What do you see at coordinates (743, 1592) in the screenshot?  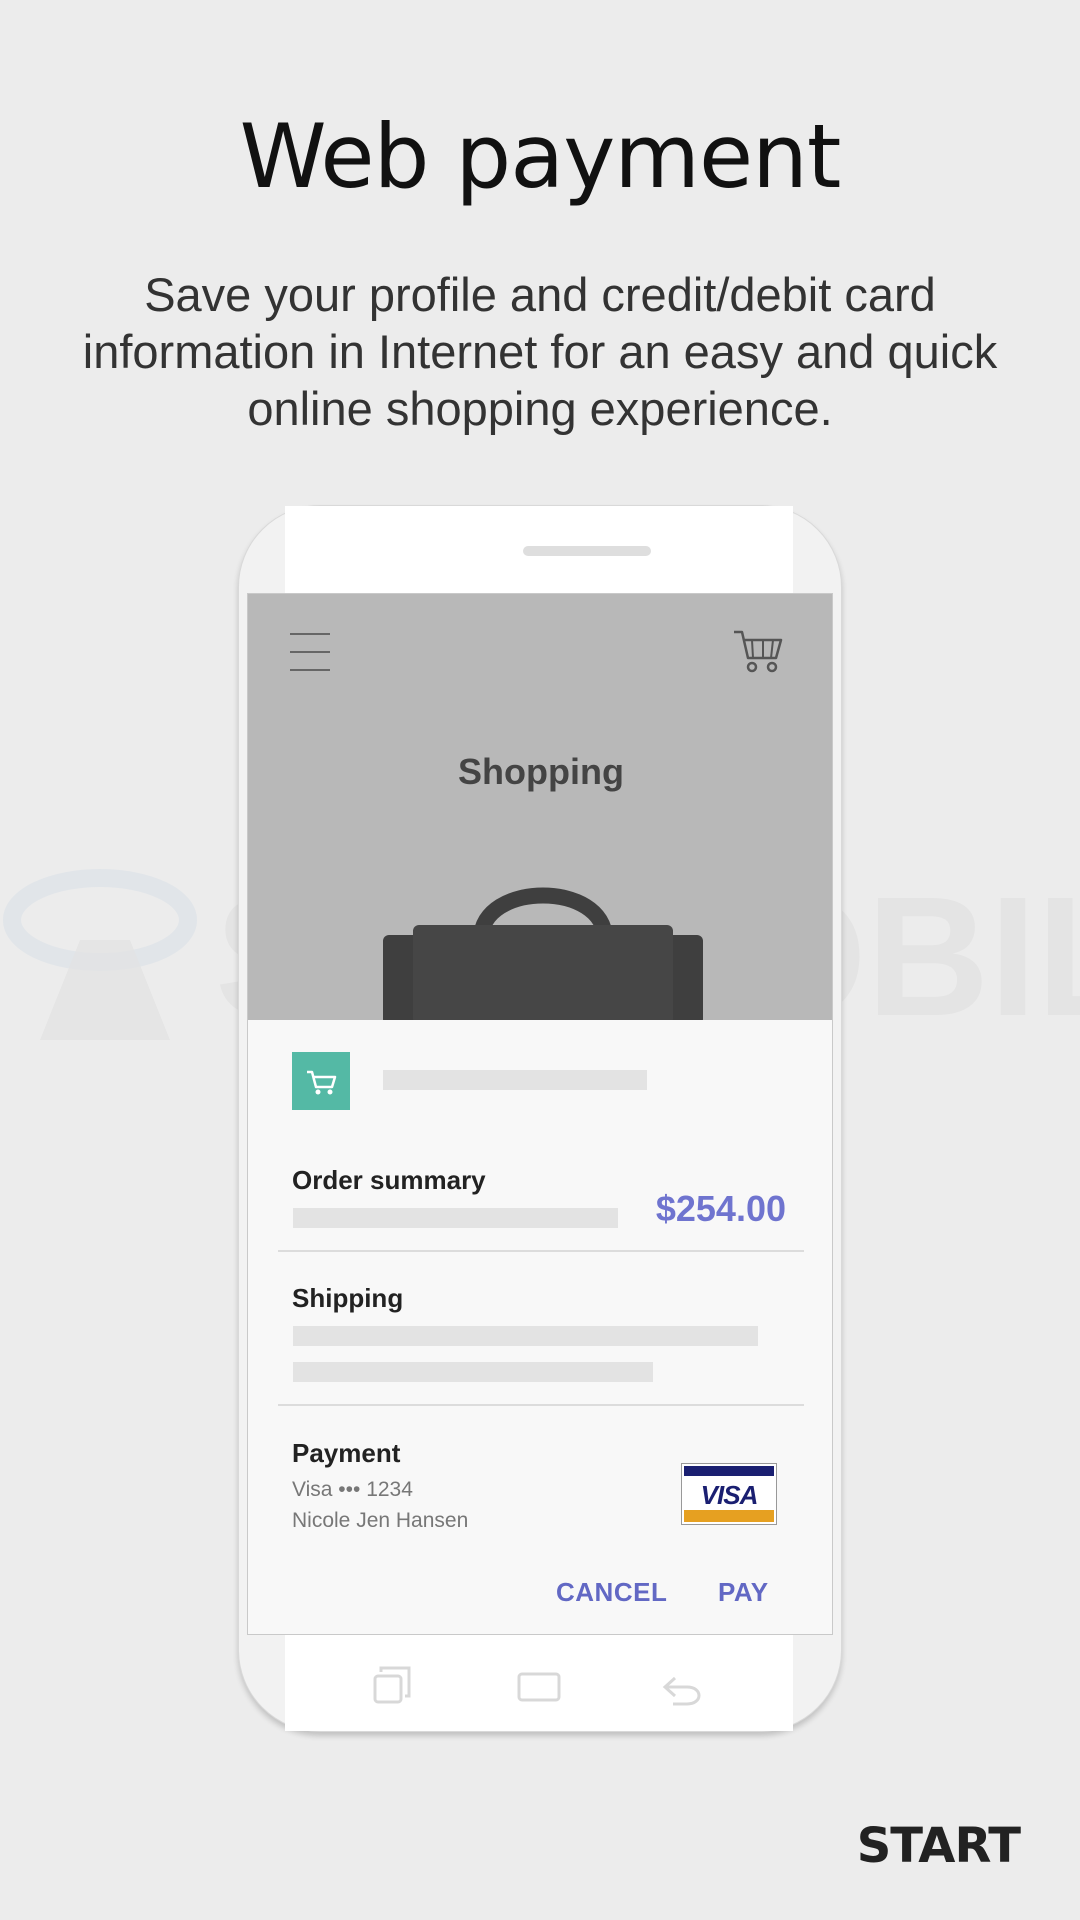 I see `pay-button: PAY` at bounding box center [743, 1592].